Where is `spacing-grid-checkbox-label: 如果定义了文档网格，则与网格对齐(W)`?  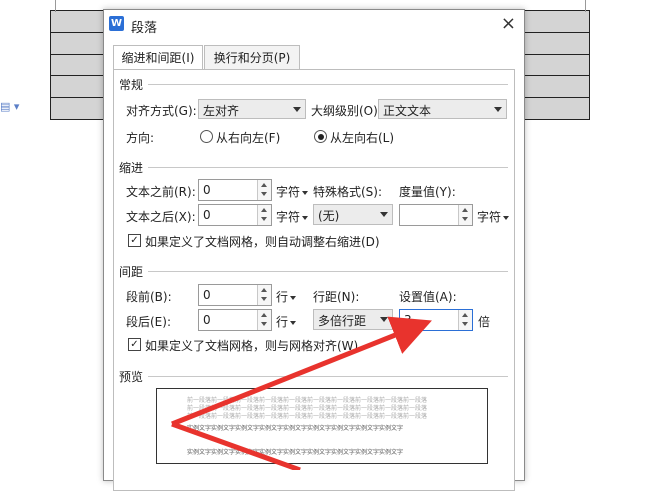 spacing-grid-checkbox-label: 如果定义了文档网格，则与网格对齐(W) is located at coordinates (251, 345).